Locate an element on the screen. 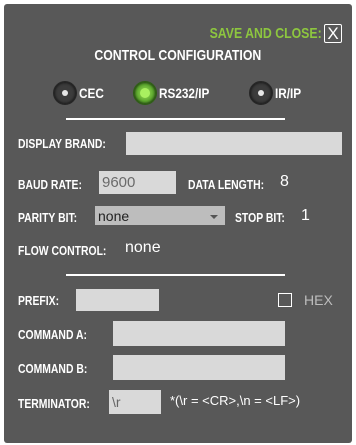 This screenshot has height=445, width=356. baud-rate-label: BAUD RATE: is located at coordinates (50, 184).